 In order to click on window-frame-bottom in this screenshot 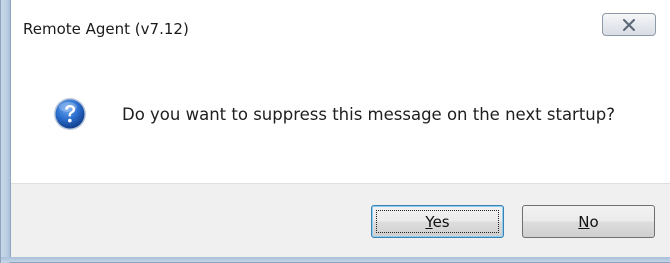, I will do `click(335, 259)`.